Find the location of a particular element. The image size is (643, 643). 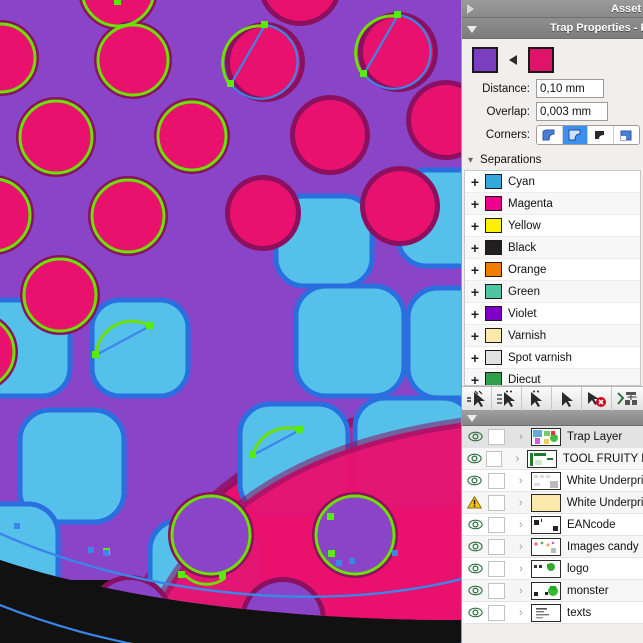

layer-row: › TOOL FRUITY B is located at coordinates (552, 459).